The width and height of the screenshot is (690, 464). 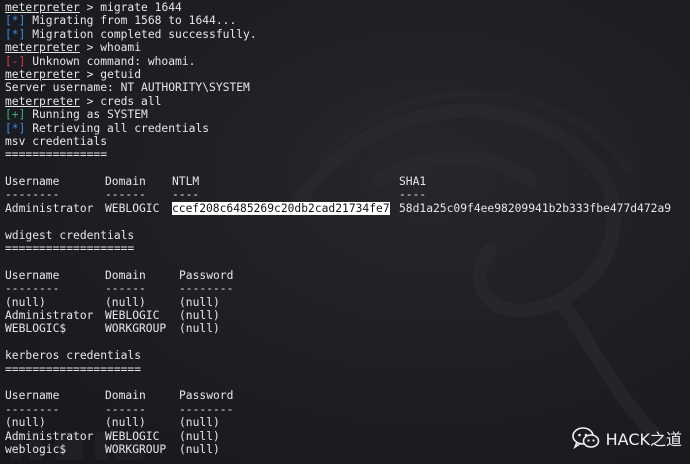 What do you see at coordinates (347, 235) in the screenshot?
I see `section-title: wdigest credentials` at bounding box center [347, 235].